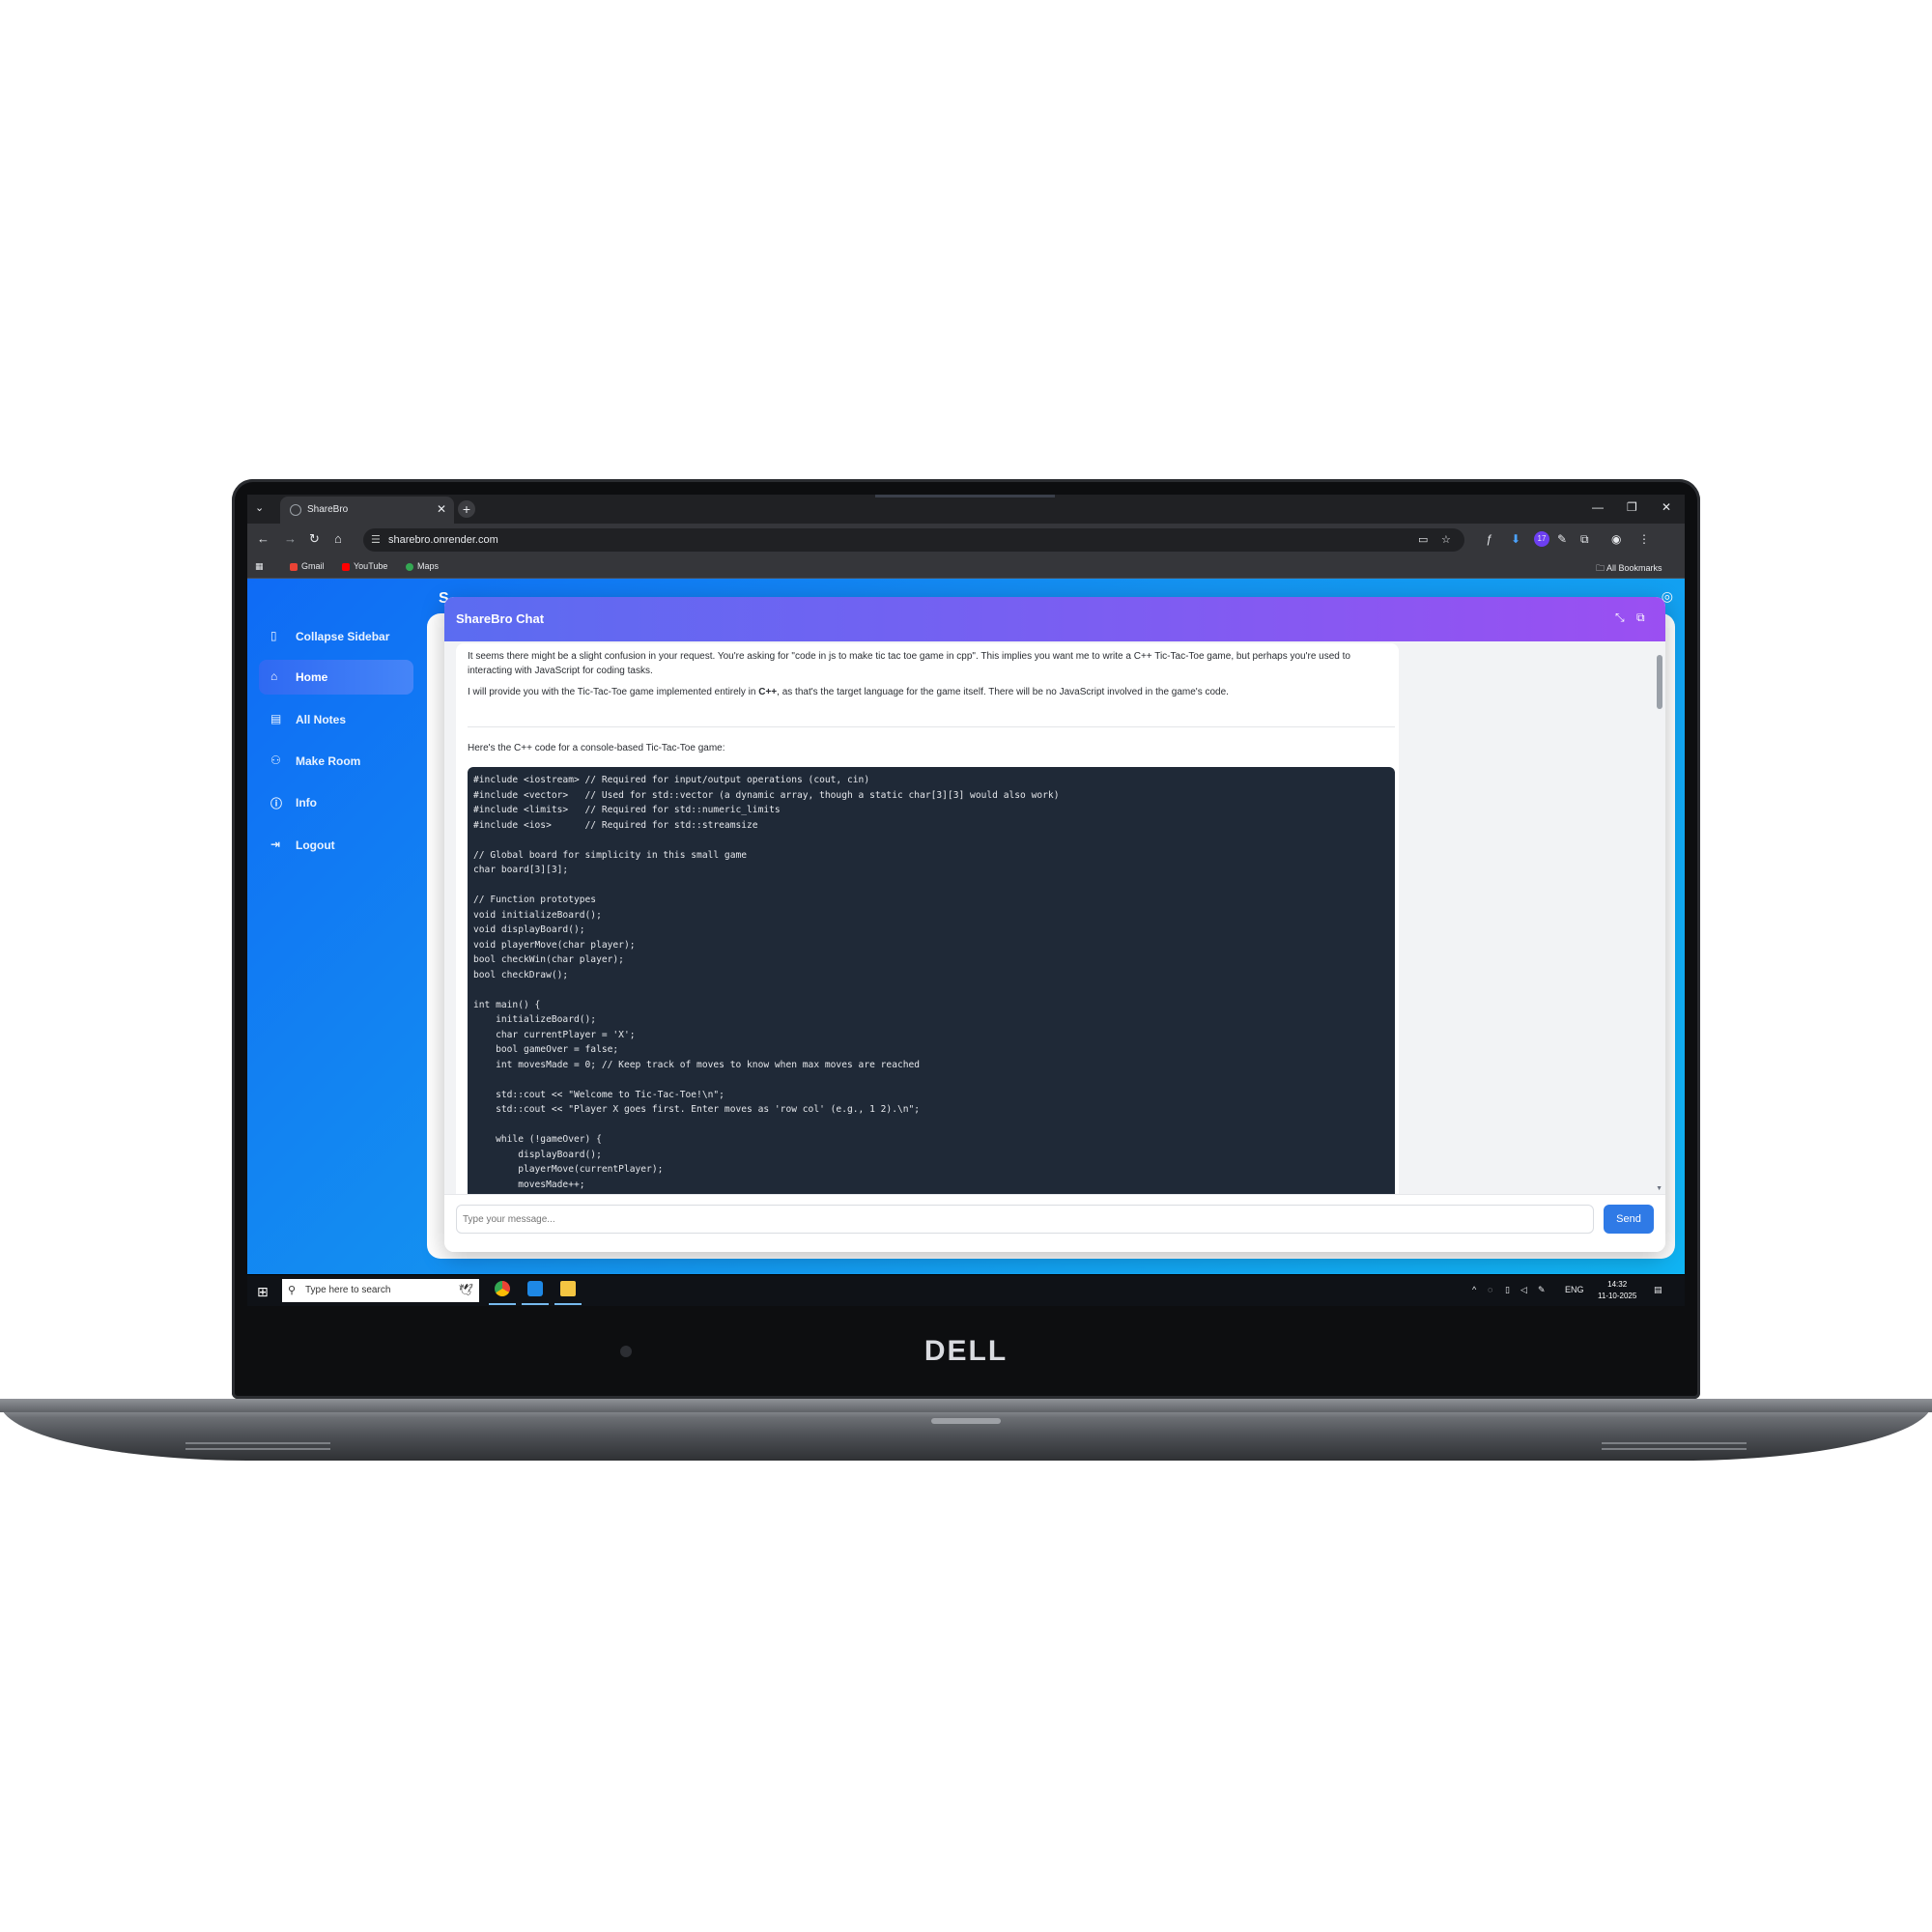 The width and height of the screenshot is (1932, 1932). I want to click on address-bar: ☰ sharebro.onrender.com ▭ ☆, so click(913, 540).